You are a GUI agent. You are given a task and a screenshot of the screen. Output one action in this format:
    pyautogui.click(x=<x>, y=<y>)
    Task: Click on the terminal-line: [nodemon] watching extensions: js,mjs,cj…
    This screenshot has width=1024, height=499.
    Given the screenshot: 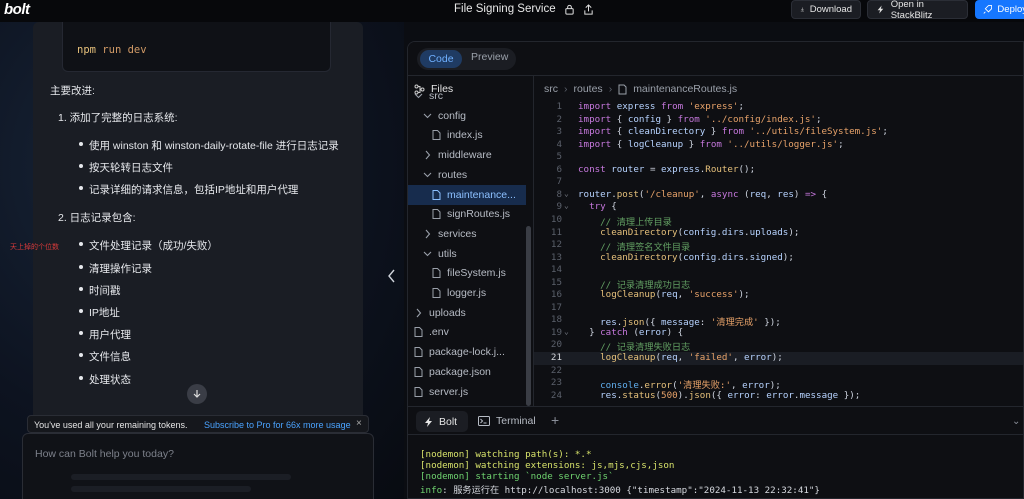 What is the action you would take?
    pyautogui.click(x=547, y=465)
    